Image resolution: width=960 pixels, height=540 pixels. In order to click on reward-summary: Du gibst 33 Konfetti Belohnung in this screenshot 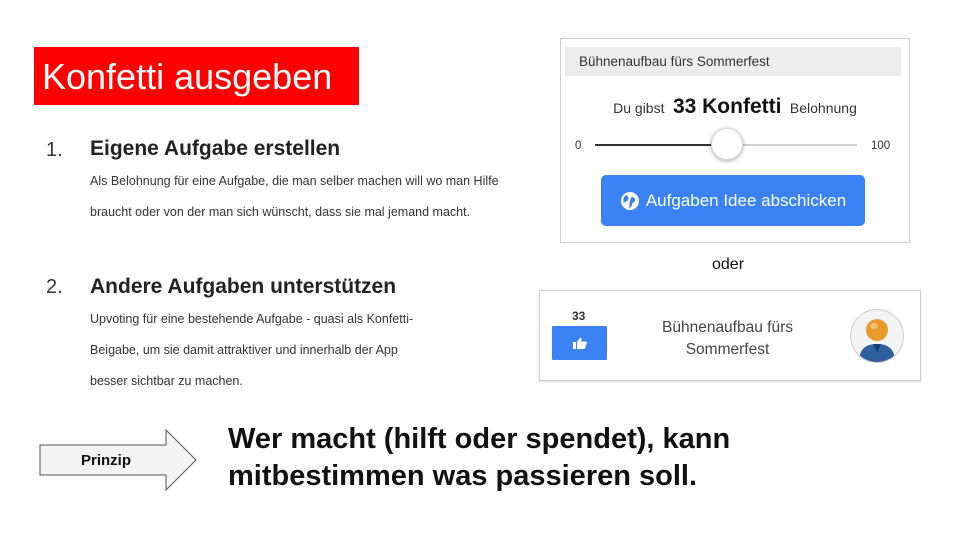, I will do `click(735, 107)`.